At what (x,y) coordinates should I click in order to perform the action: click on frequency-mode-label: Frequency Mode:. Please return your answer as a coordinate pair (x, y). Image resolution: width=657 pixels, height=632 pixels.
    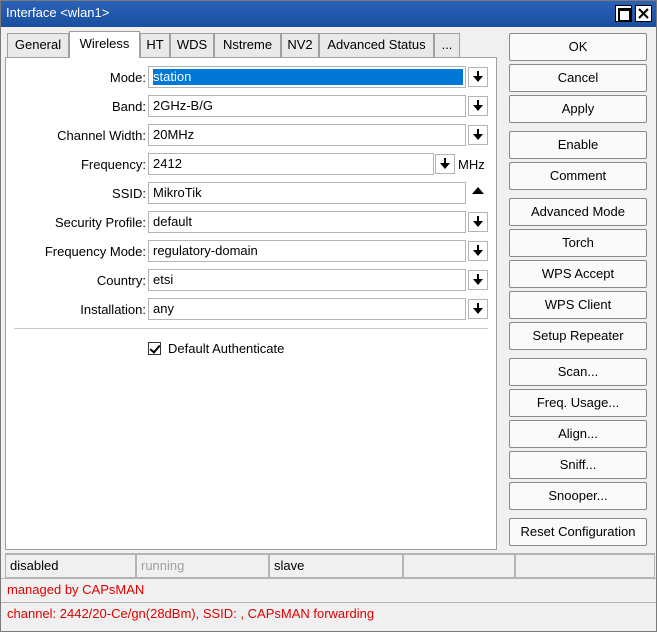
    Looking at the image, I should click on (95, 251).